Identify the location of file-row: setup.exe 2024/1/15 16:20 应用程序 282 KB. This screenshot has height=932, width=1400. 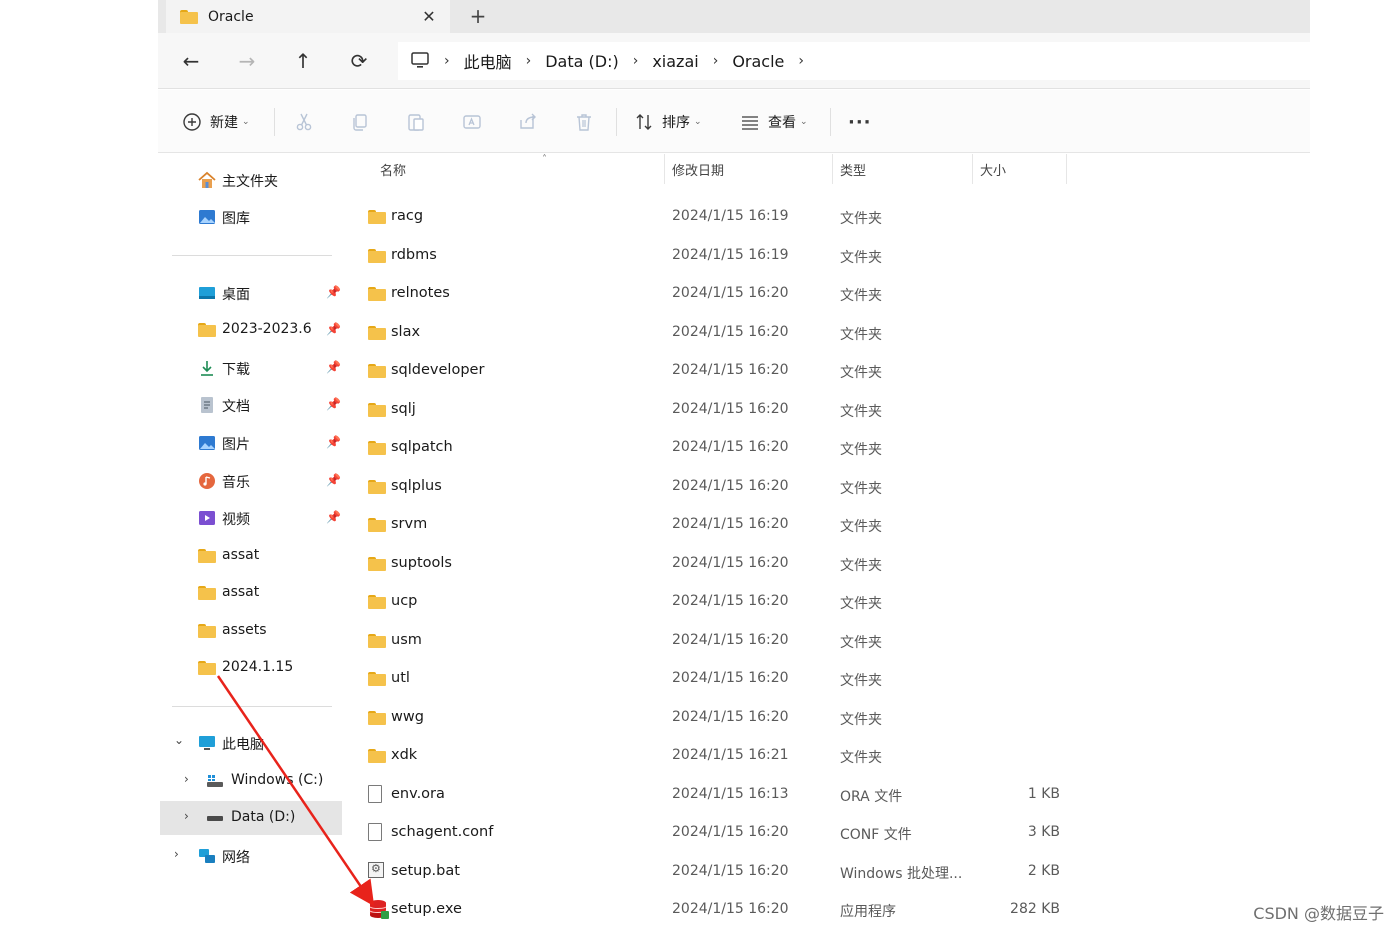
(718, 909).